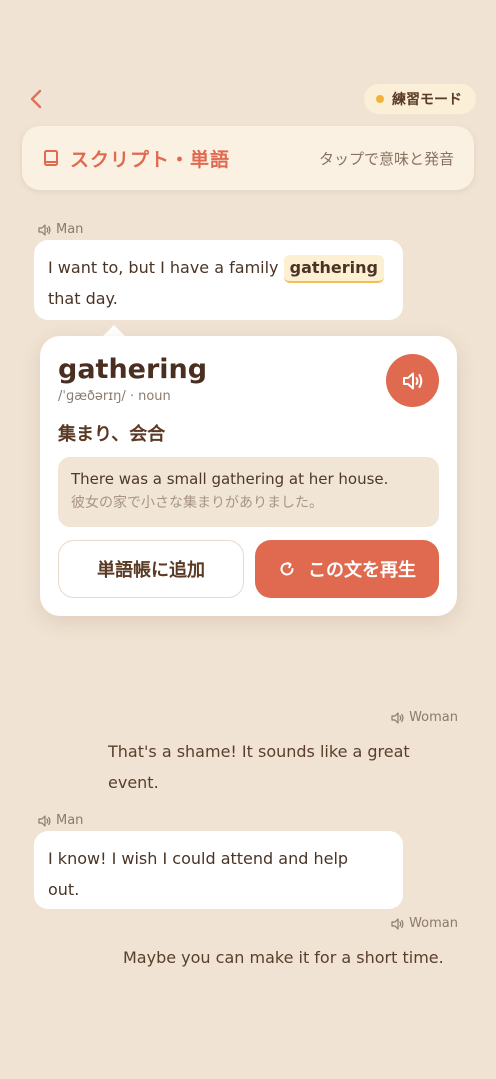 The width and height of the screenshot is (496, 1079). I want to click on page-title: スクリプト・単語, so click(150, 159).